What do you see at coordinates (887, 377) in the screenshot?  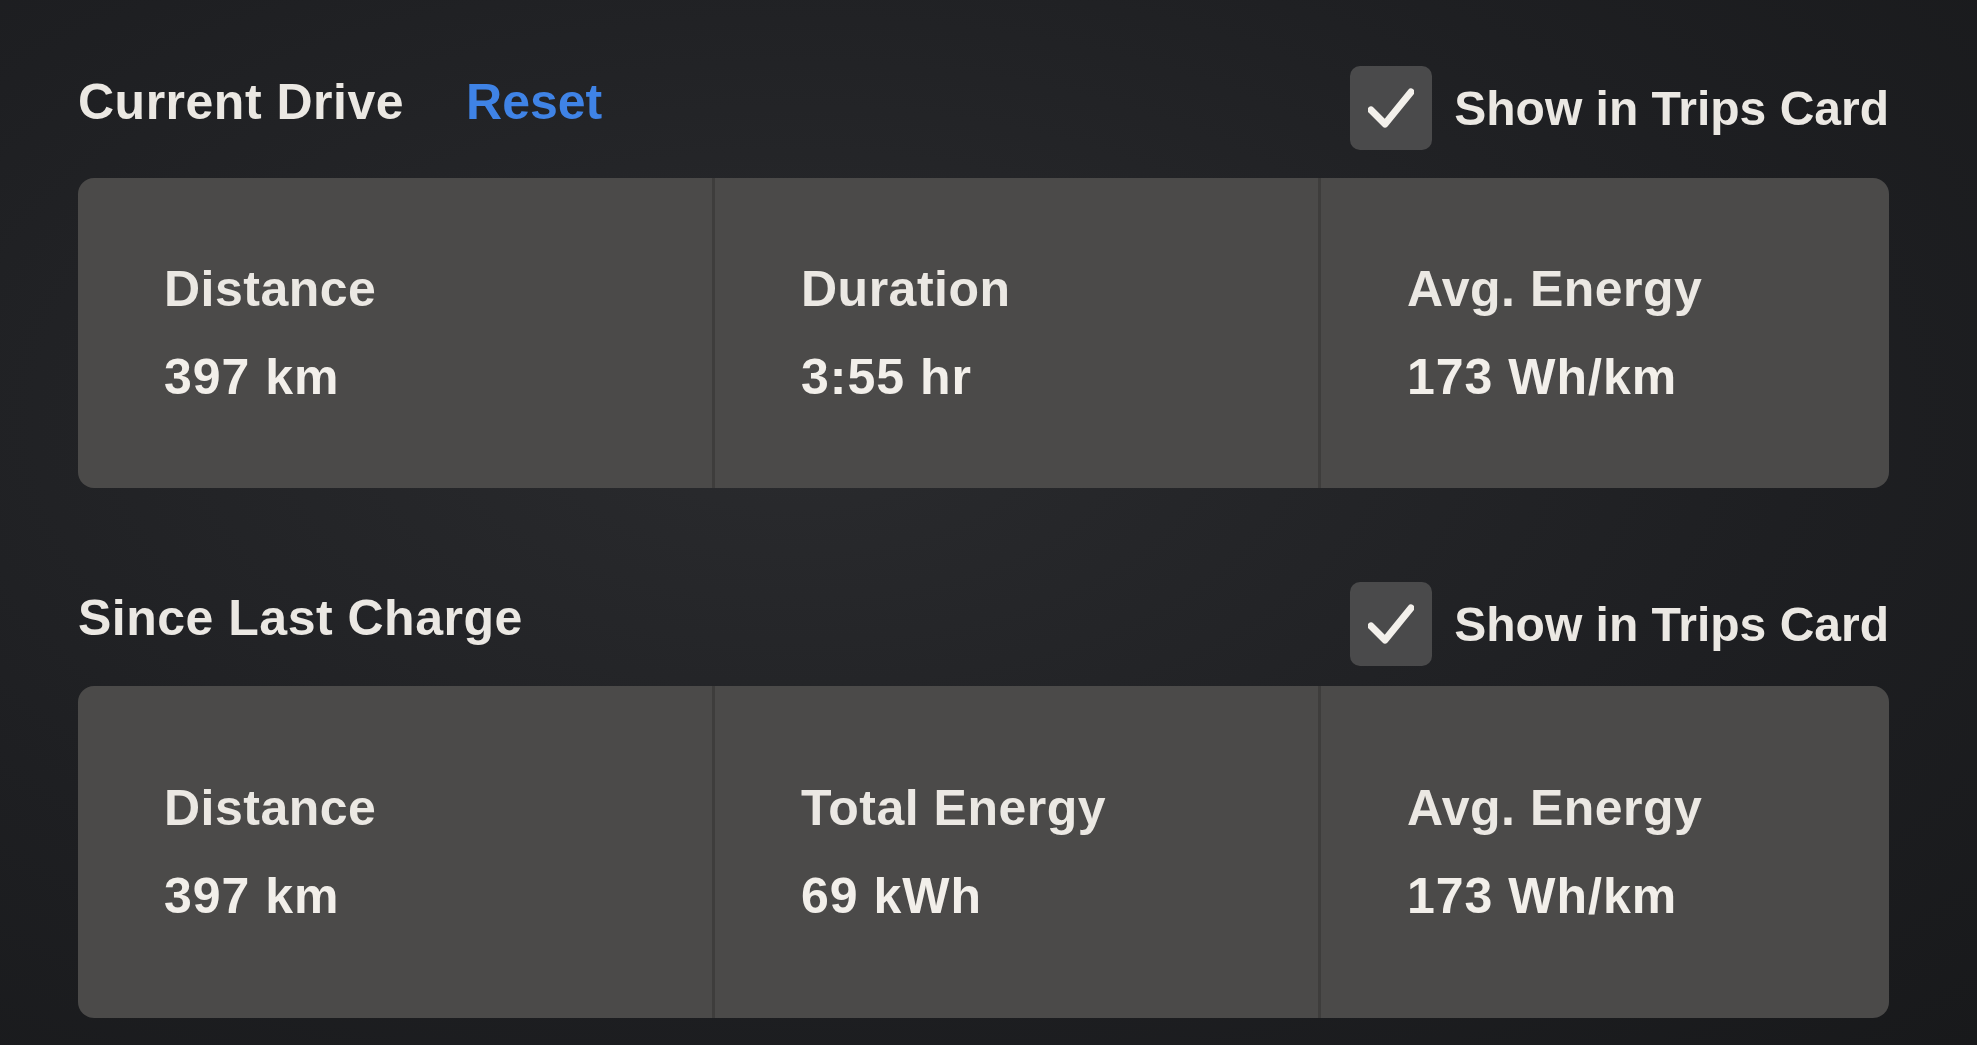 I see `stat-value: 3:55 hr` at bounding box center [887, 377].